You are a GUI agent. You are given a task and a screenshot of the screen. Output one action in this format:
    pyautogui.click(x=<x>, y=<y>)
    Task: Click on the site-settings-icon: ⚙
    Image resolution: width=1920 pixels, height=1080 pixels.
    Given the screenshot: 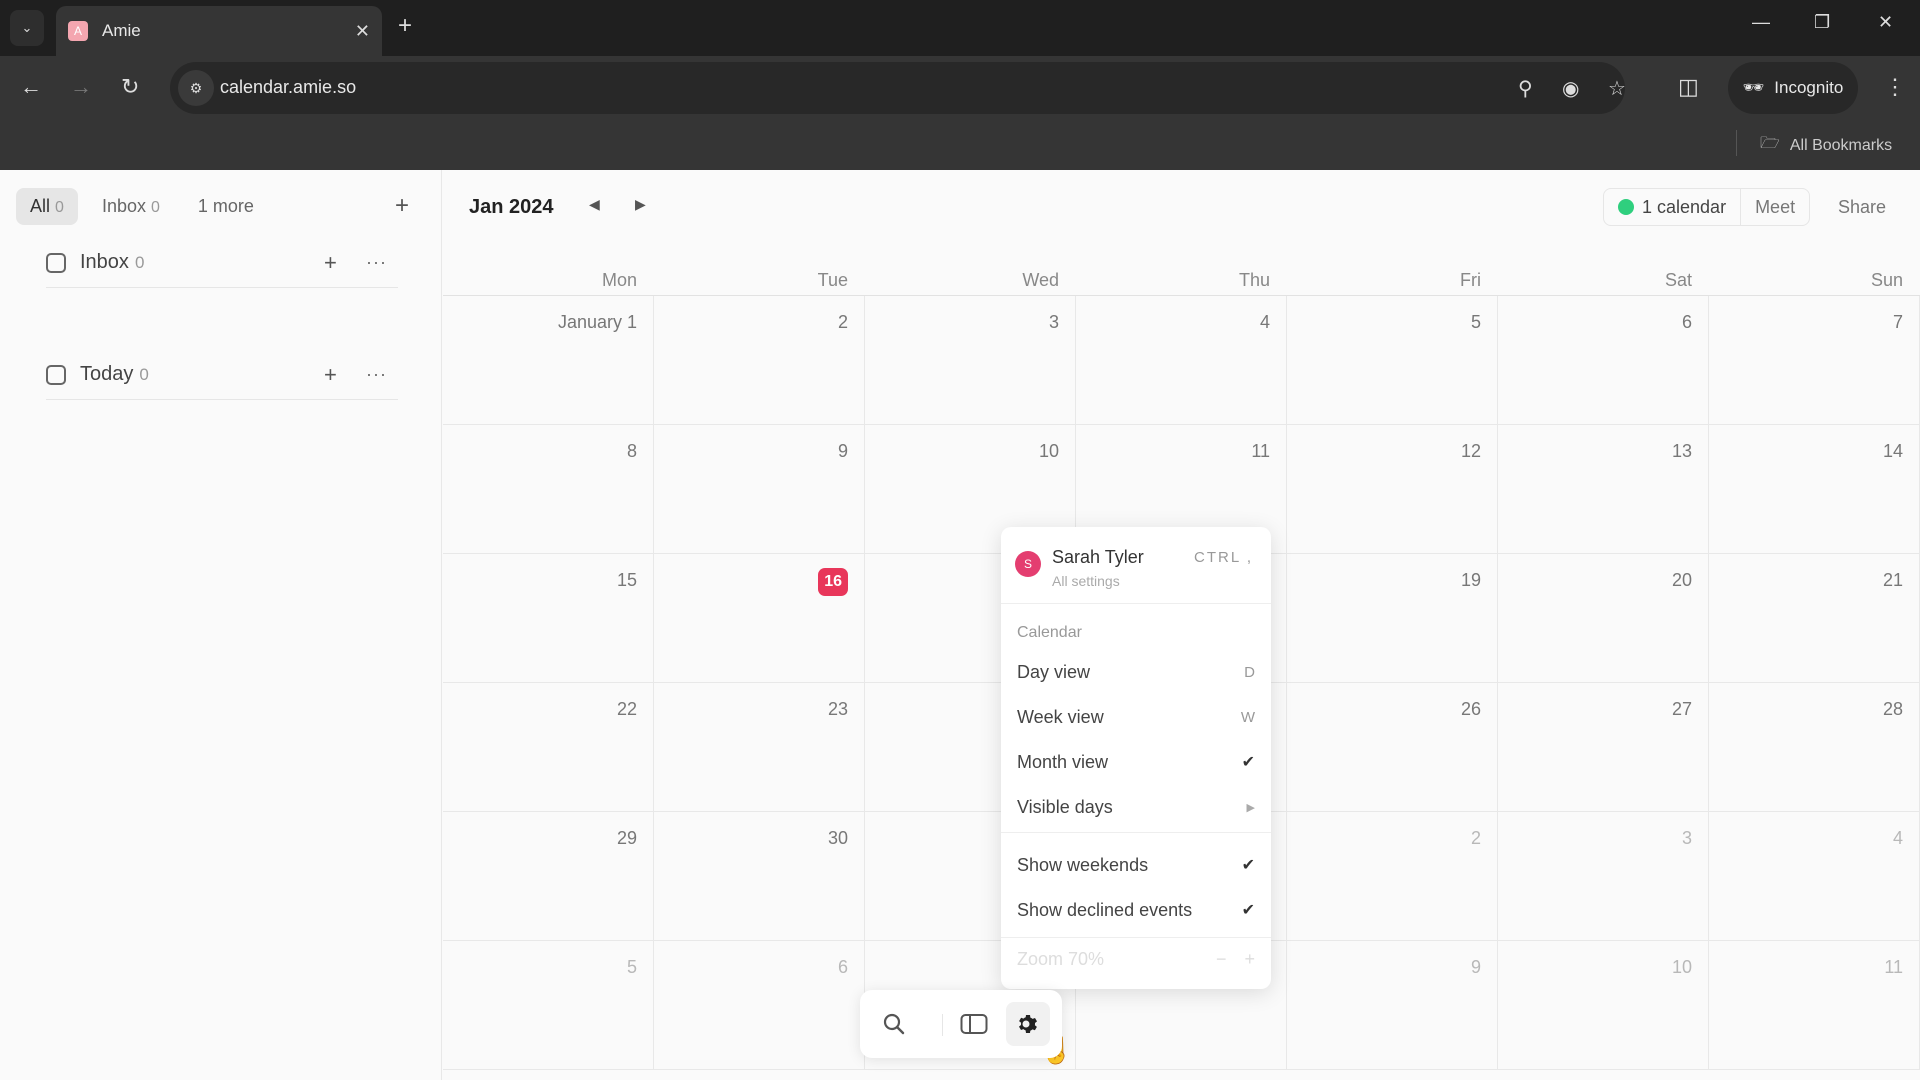 What is the action you would take?
    pyautogui.click(x=196, y=88)
    